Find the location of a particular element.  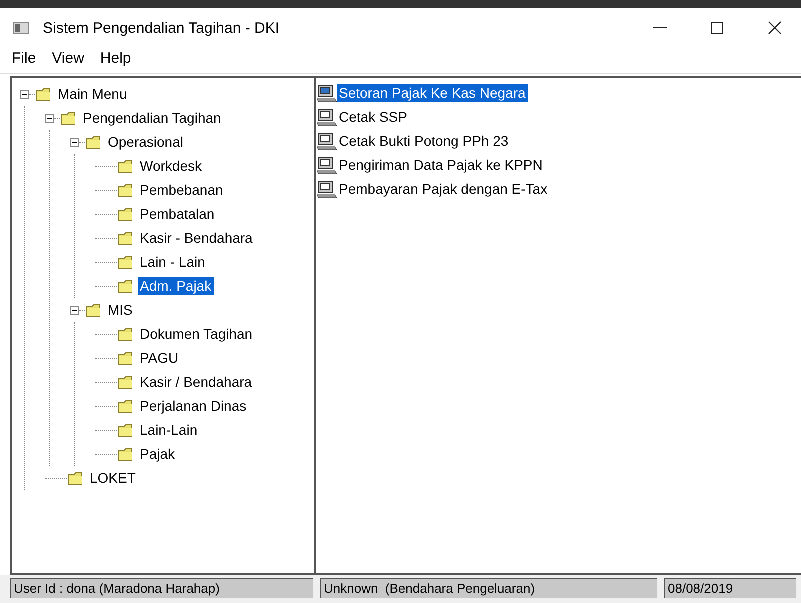

list-item: Setoran Pajak Ke Kas Negara is located at coordinates (432, 93).